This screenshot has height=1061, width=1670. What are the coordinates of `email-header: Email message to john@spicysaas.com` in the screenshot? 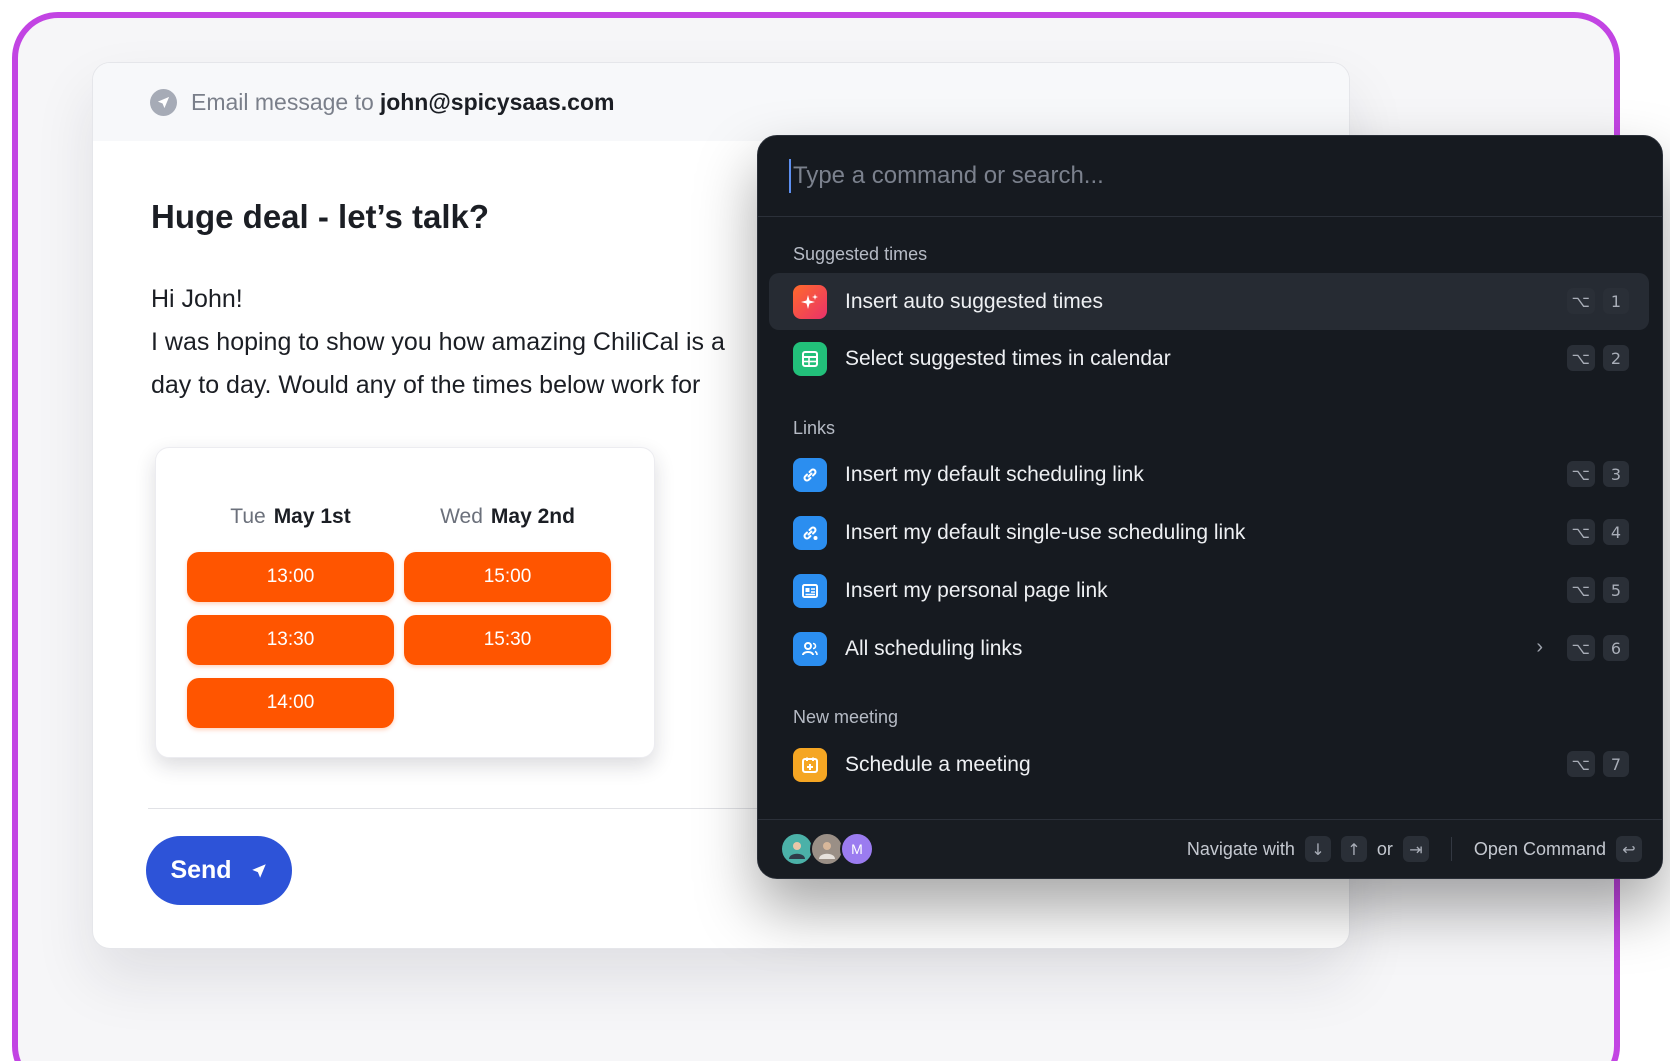 It's located at (721, 102).